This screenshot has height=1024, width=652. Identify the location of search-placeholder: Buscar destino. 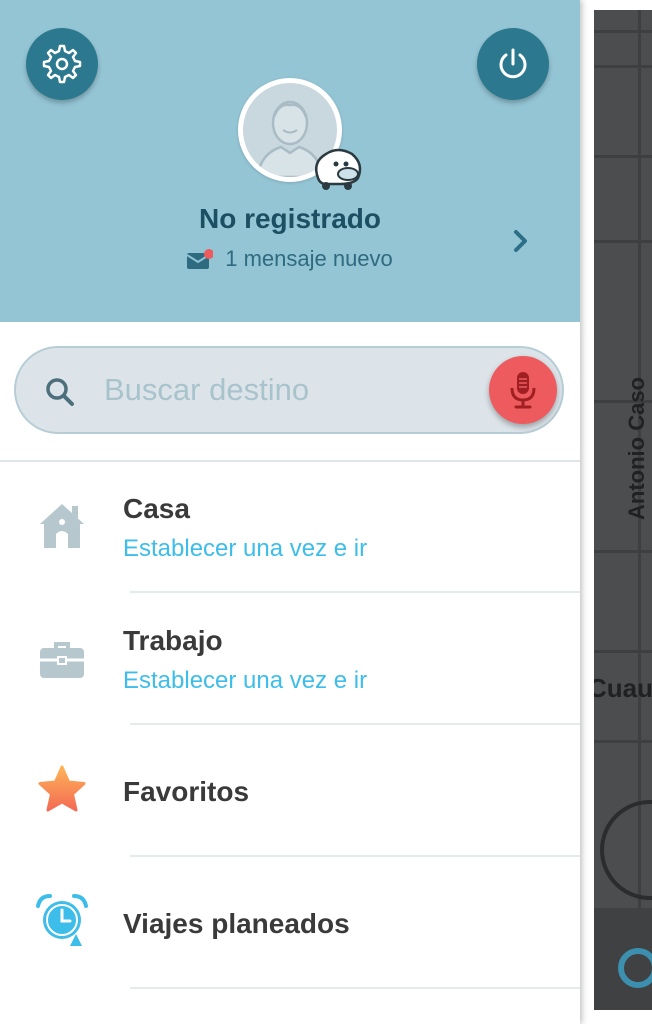
(207, 389).